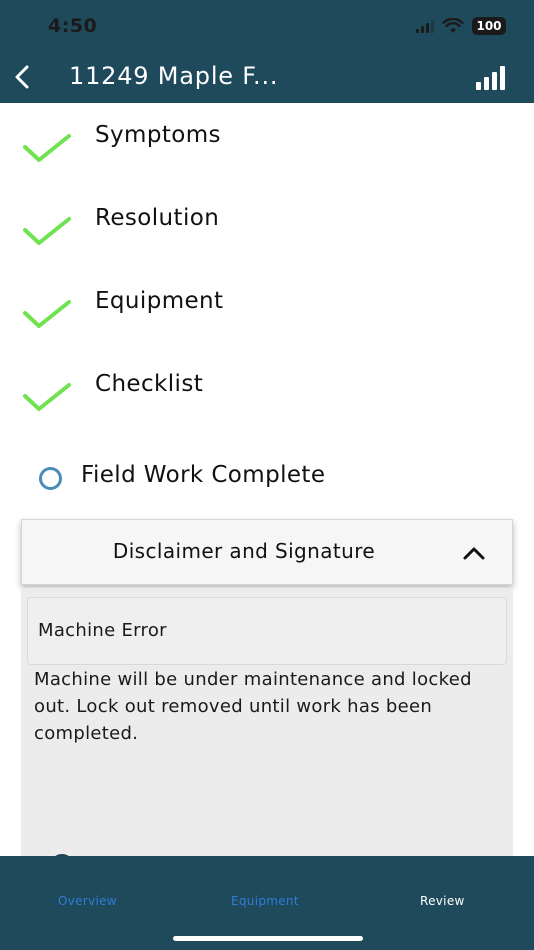 The width and height of the screenshot is (534, 950). Describe the element at coordinates (267, 314) in the screenshot. I see `step-equipment: Equipment` at that location.